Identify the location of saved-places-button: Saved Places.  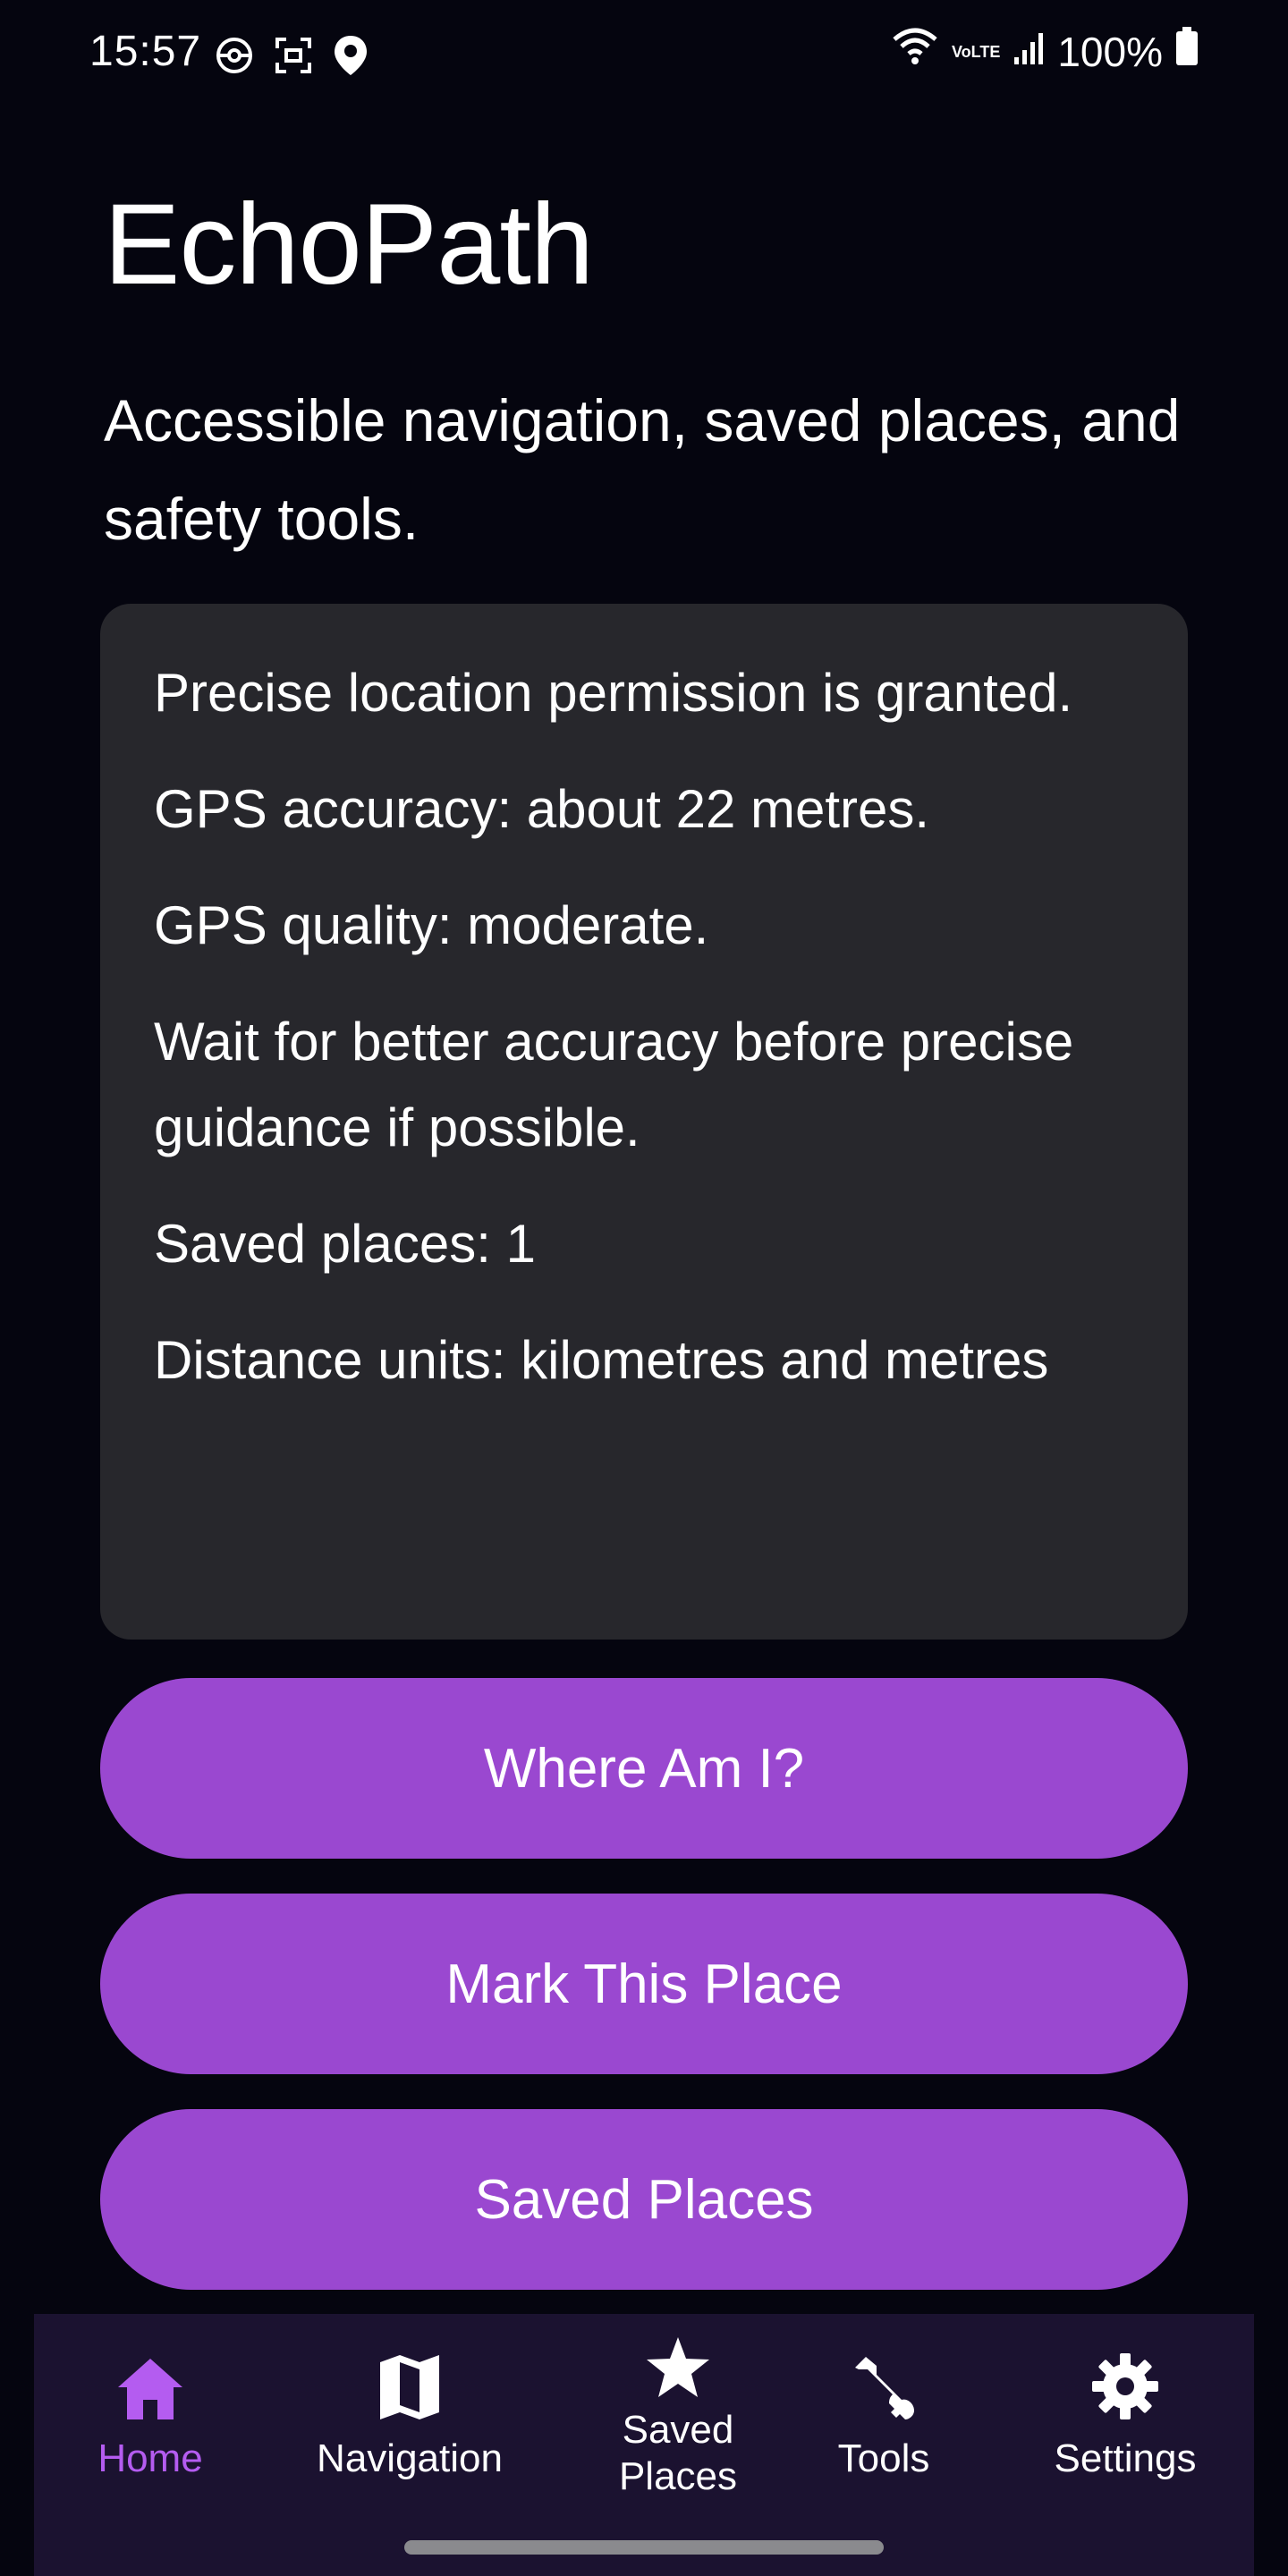
(644, 2199).